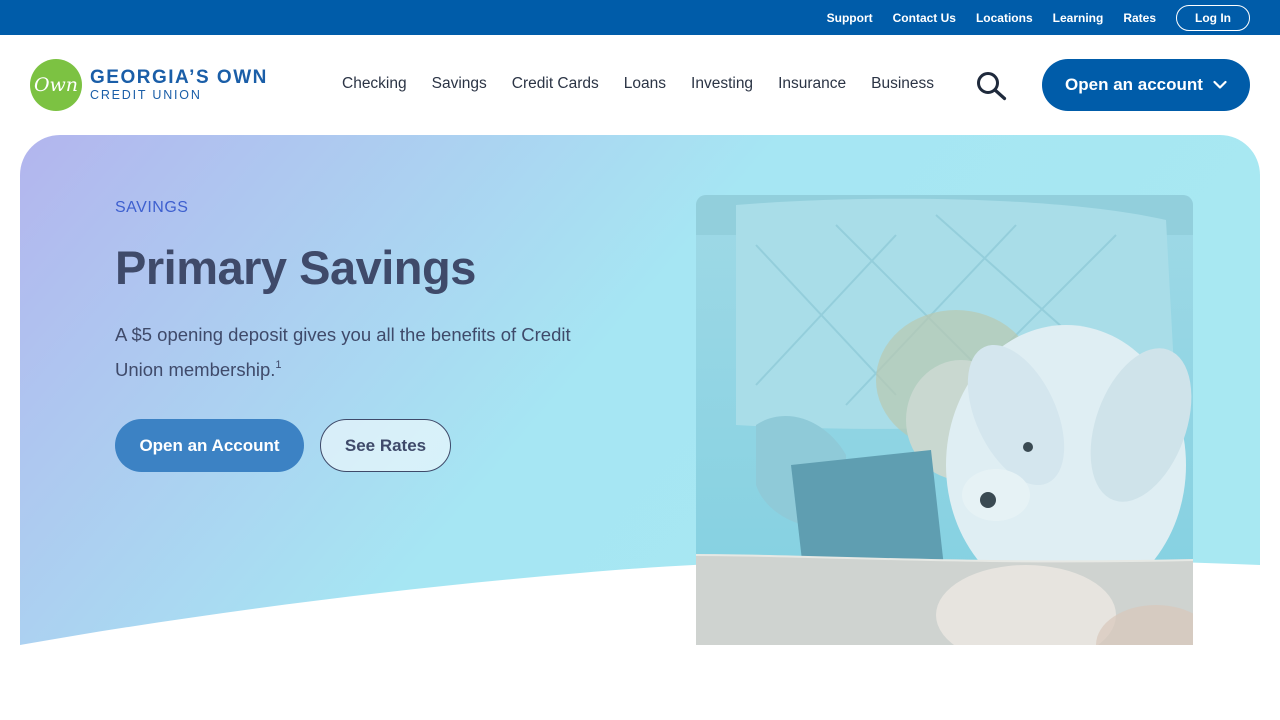 The width and height of the screenshot is (1280, 720). What do you see at coordinates (1139, 18) in the screenshot?
I see `utility-link-rates: Rates` at bounding box center [1139, 18].